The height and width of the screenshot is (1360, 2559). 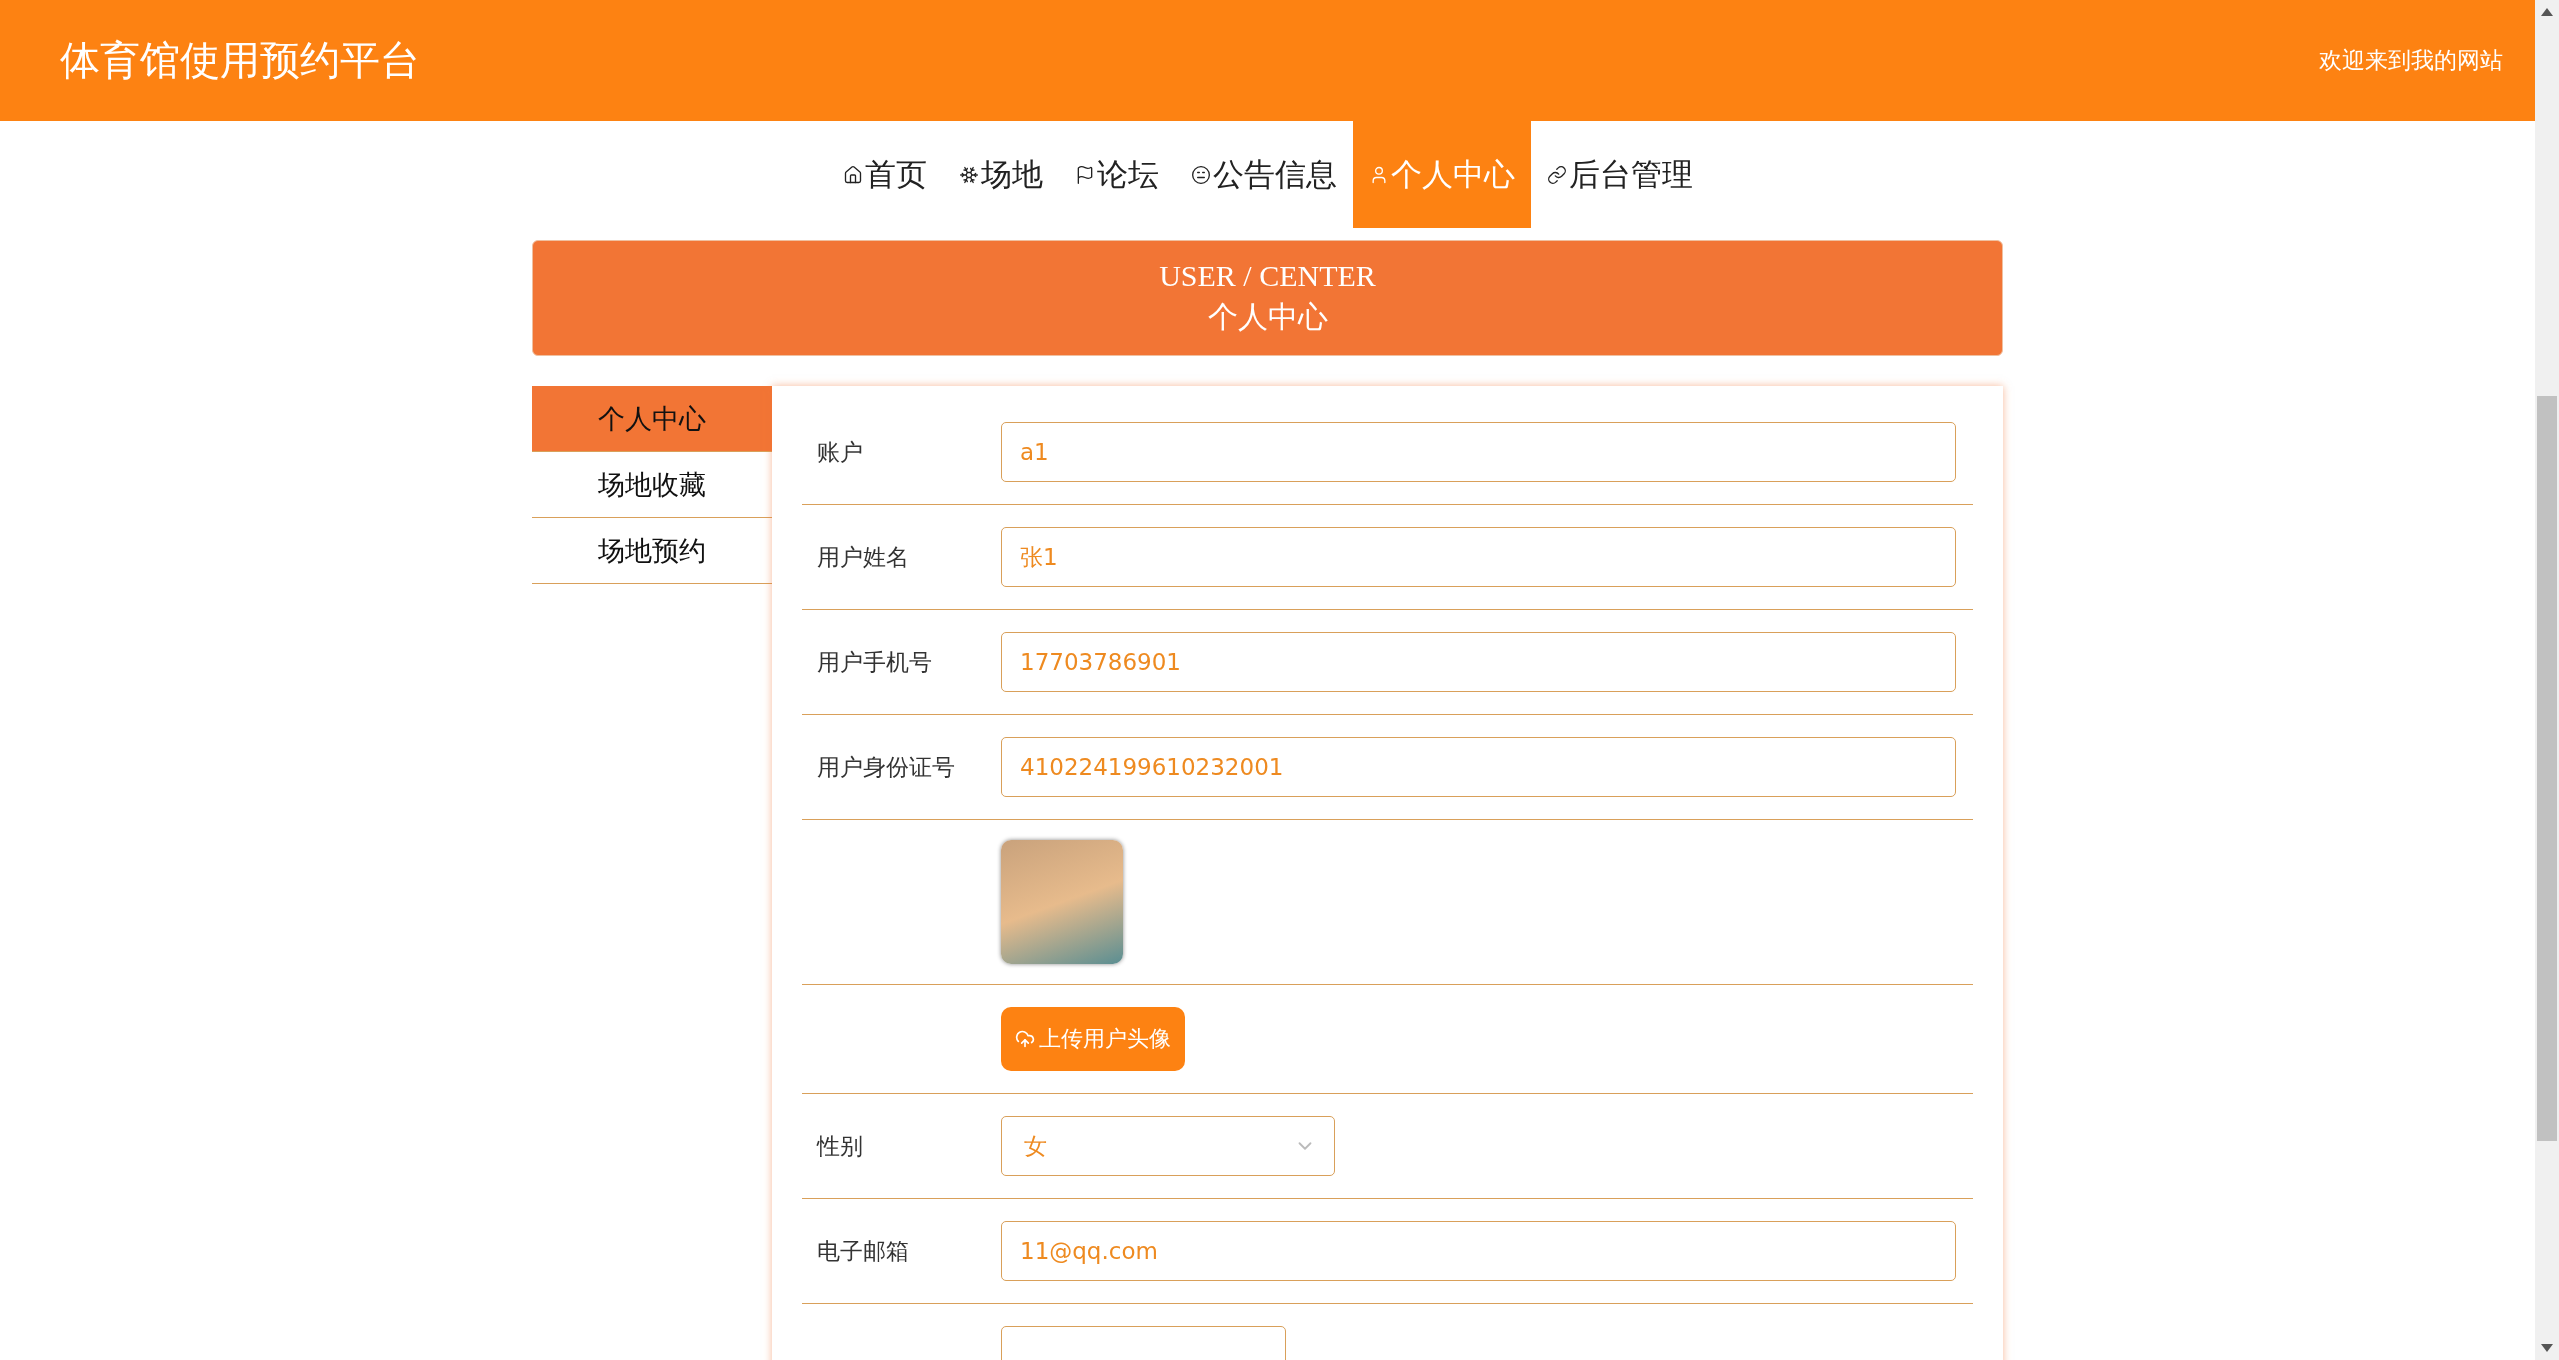 What do you see at coordinates (840, 1146) in the screenshot?
I see `field-label: 性别` at bounding box center [840, 1146].